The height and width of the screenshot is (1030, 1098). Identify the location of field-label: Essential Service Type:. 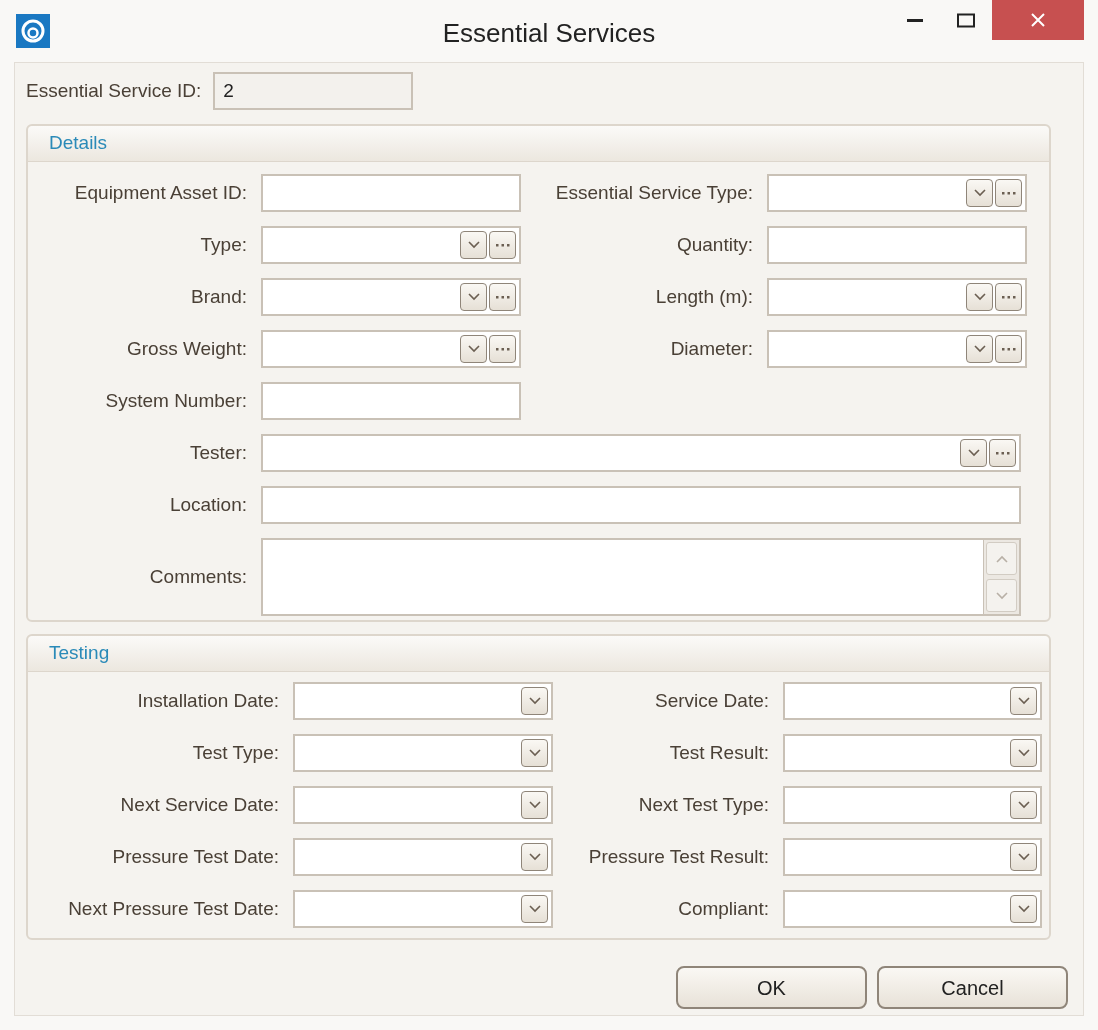
(654, 192).